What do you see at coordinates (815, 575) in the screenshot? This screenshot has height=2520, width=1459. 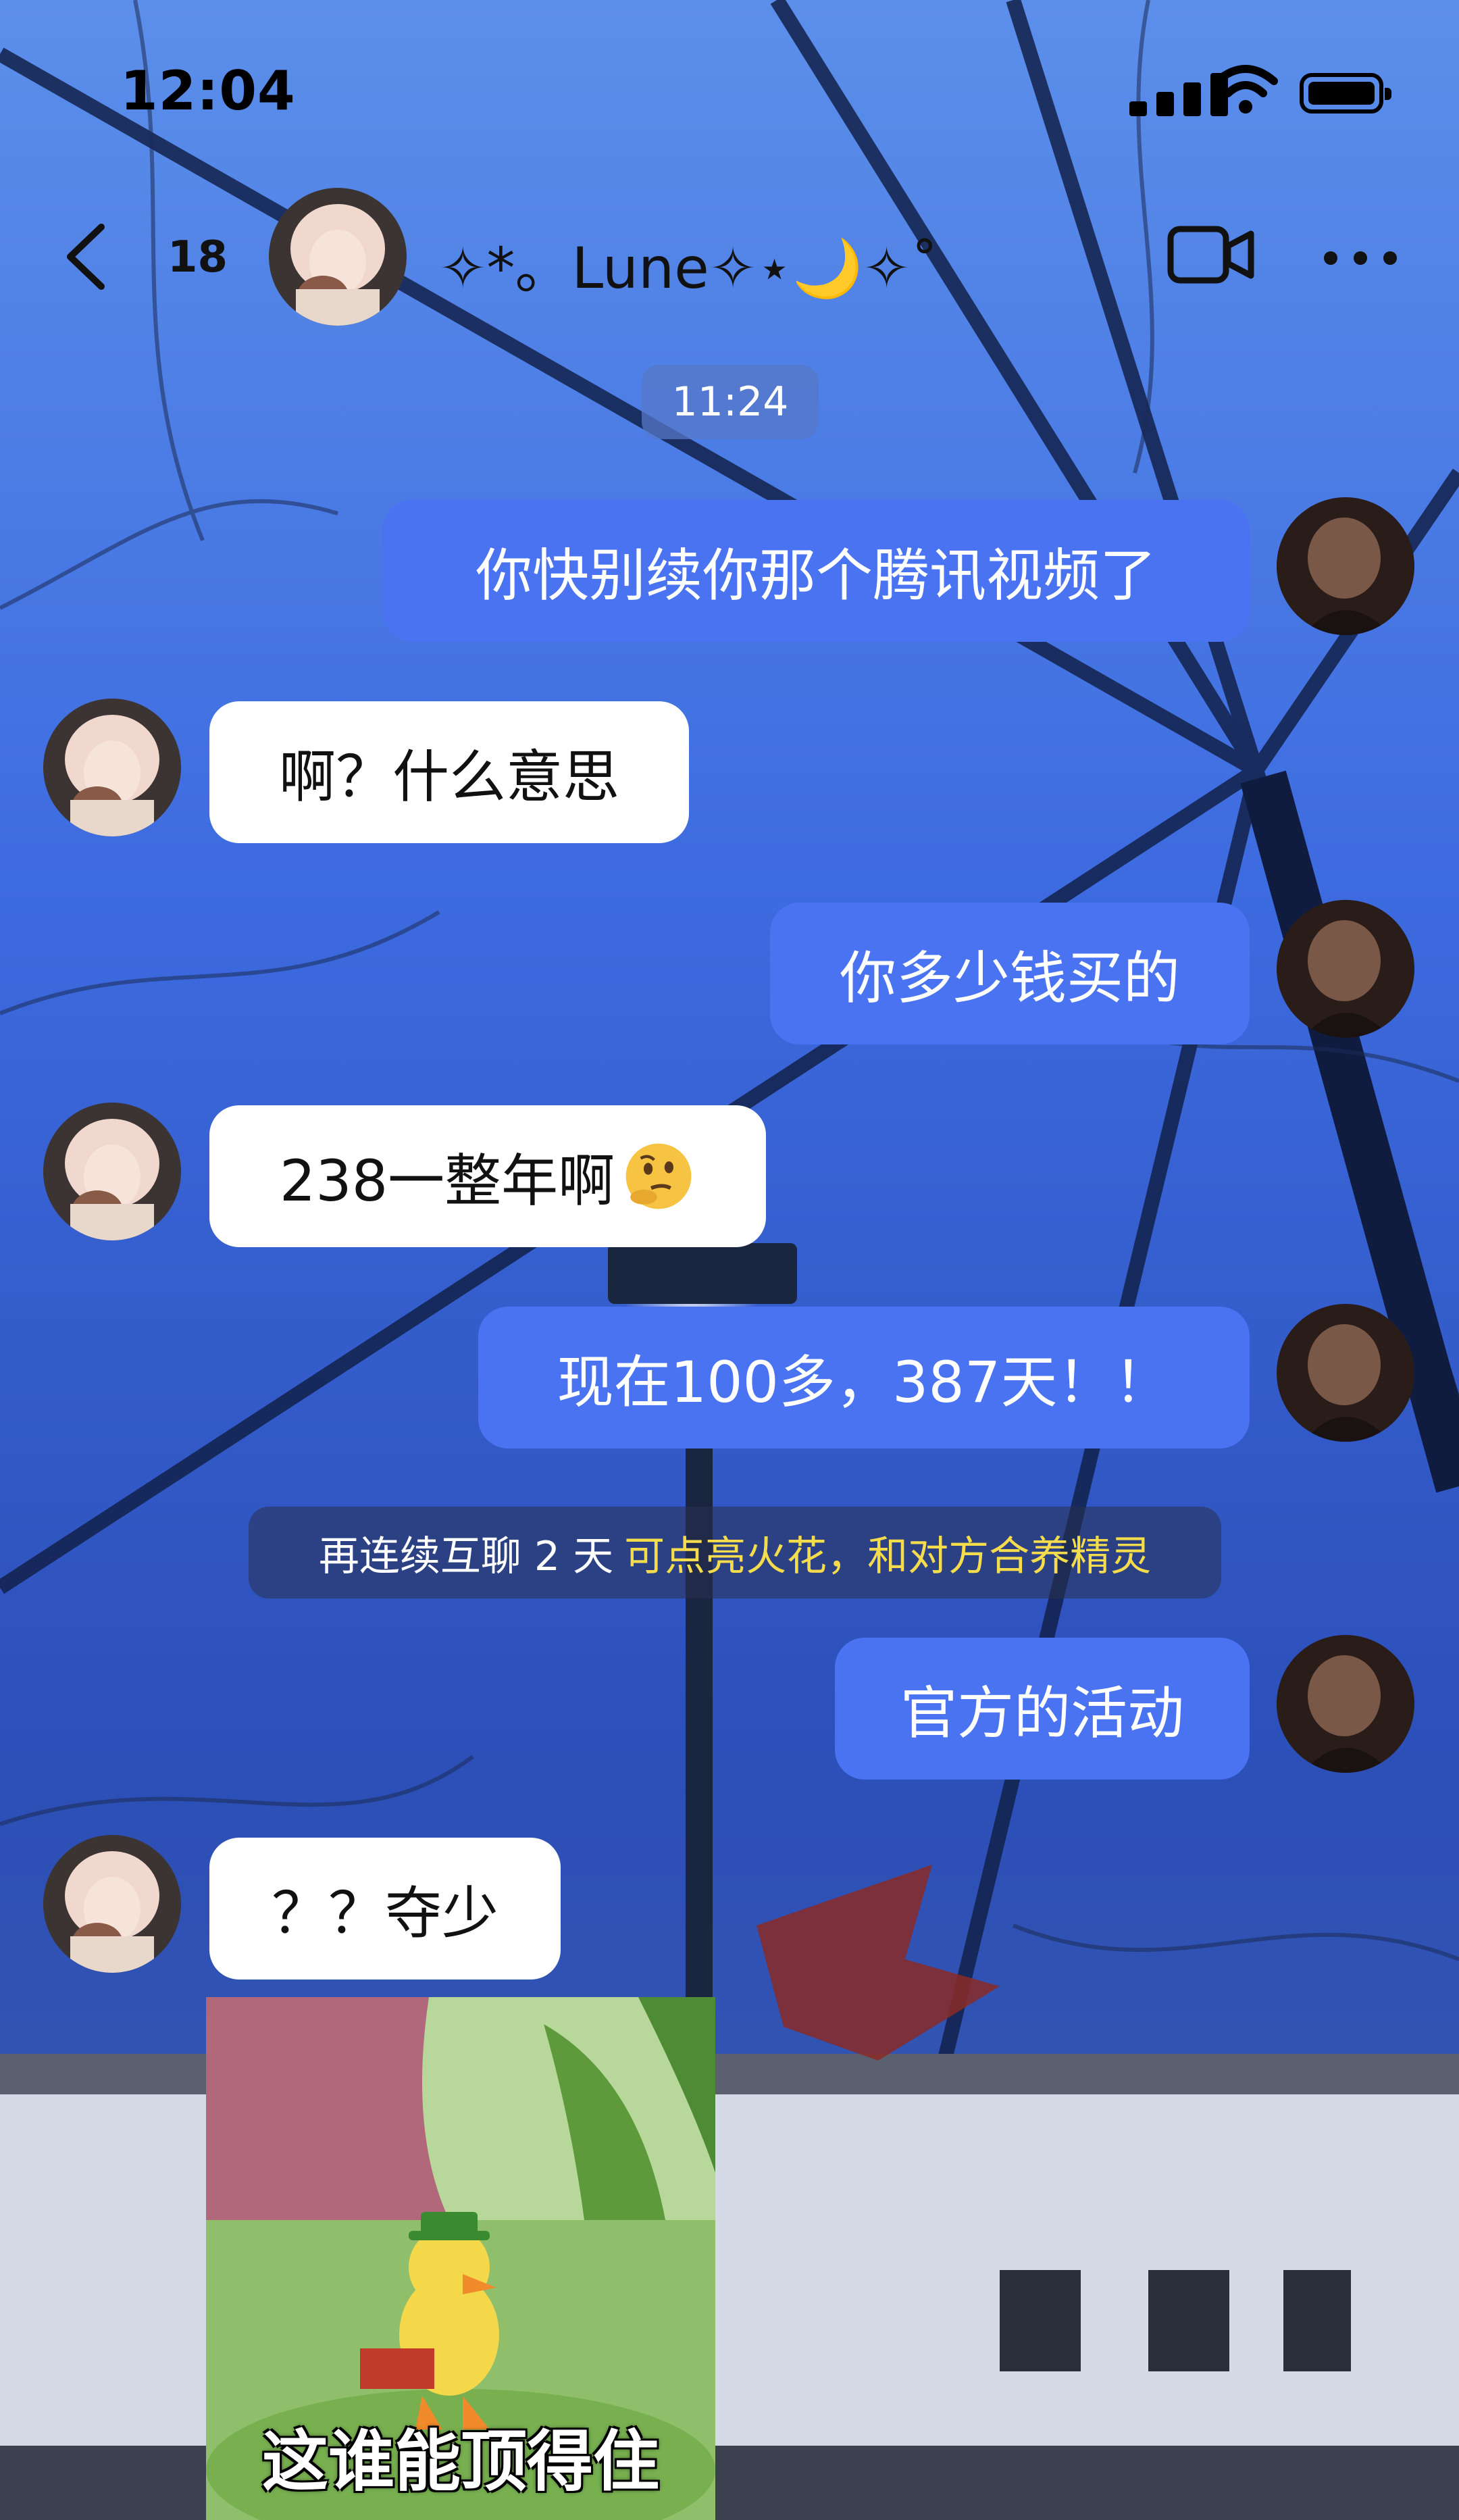 I see `message-text: 你快别续你那个腾讯视频了` at bounding box center [815, 575].